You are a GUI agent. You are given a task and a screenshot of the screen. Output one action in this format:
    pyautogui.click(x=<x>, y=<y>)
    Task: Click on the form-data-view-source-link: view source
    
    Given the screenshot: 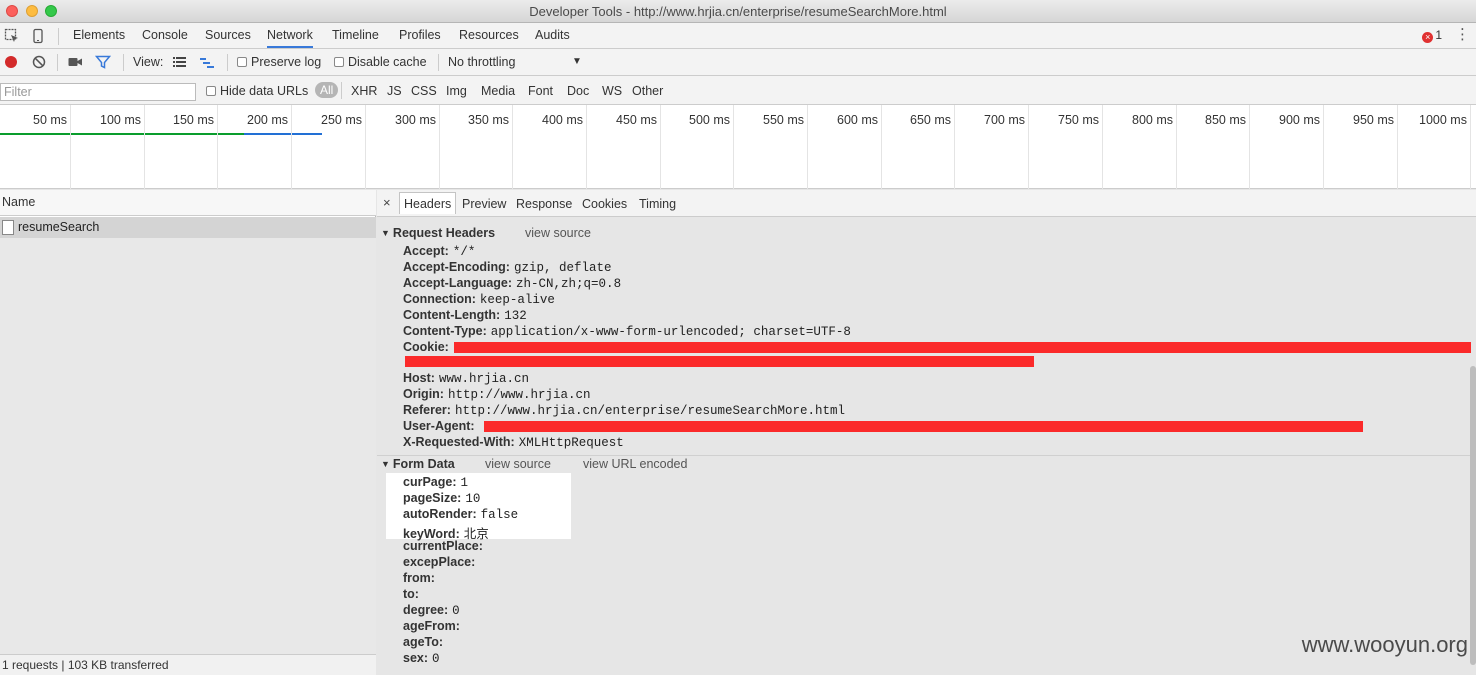 What is the action you would take?
    pyautogui.click(x=518, y=464)
    